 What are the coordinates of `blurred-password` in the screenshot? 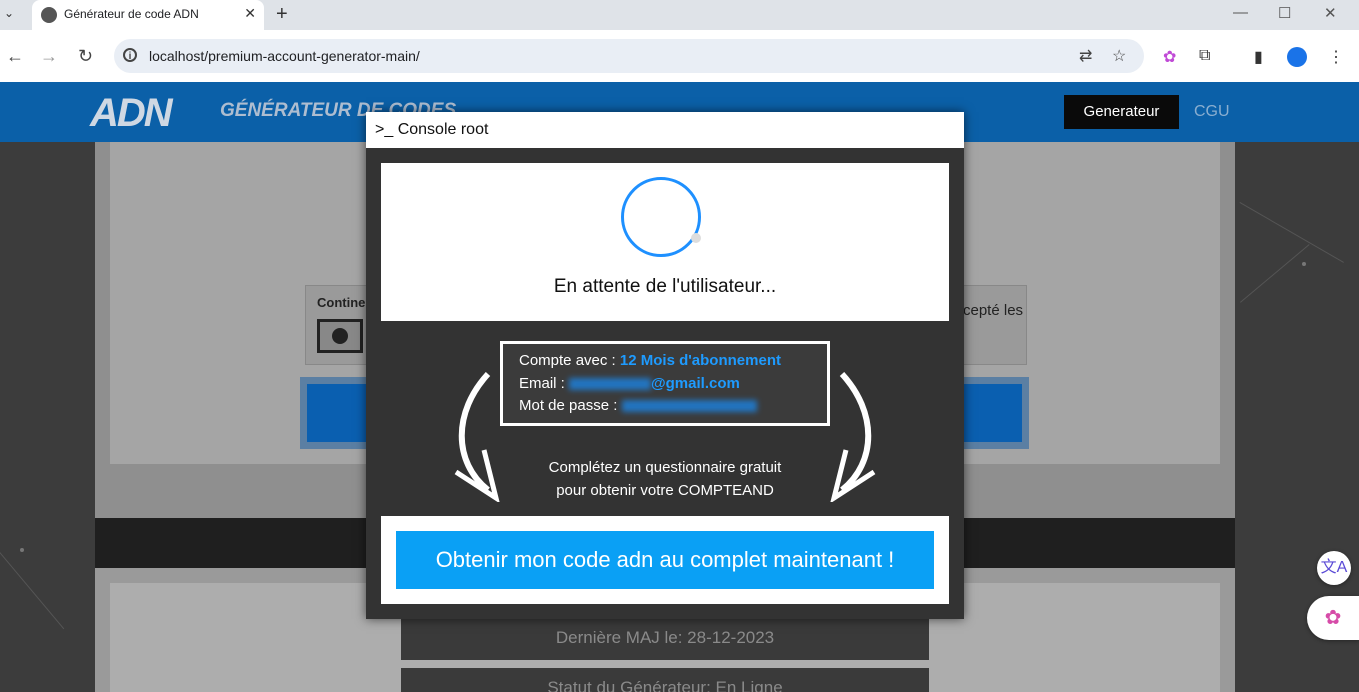 It's located at (689, 406).